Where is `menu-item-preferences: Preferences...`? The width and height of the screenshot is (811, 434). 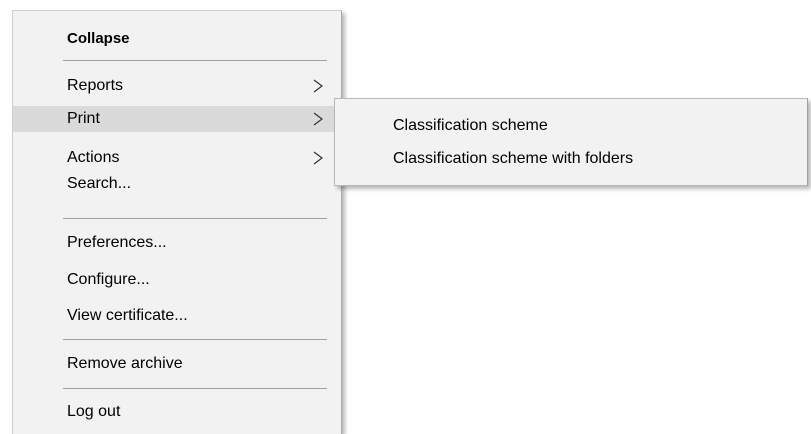
menu-item-preferences: Preferences... is located at coordinates (177, 243).